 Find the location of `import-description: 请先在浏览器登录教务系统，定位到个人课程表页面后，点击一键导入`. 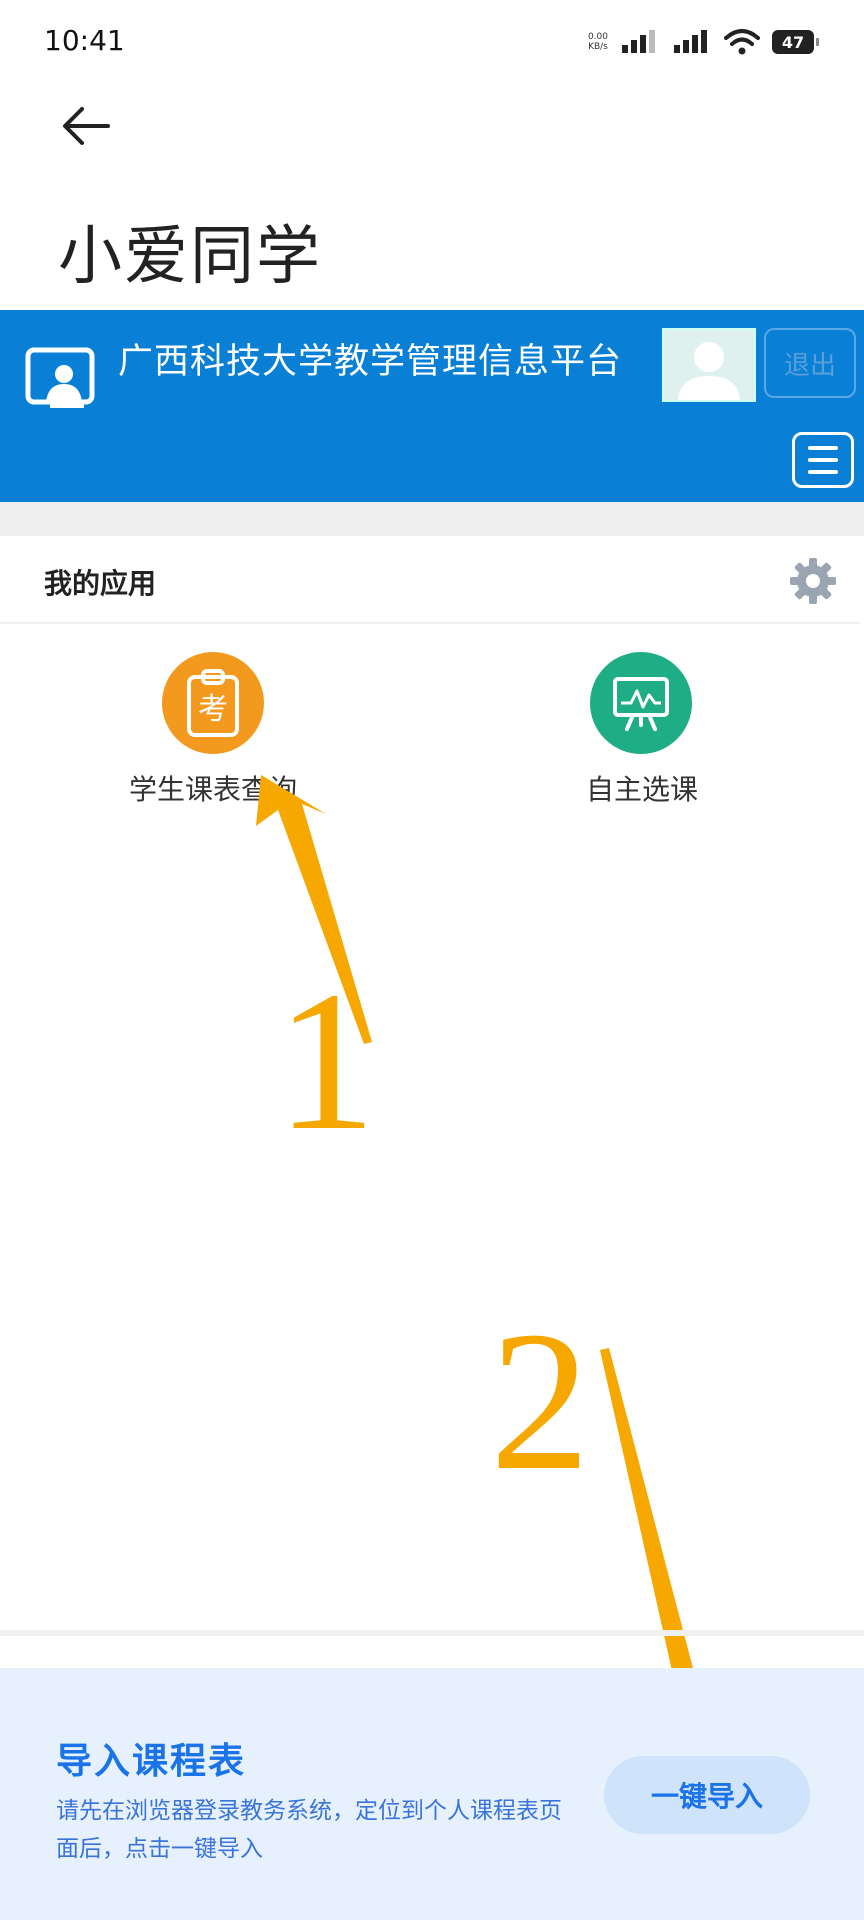

import-description: 请先在浏览器登录教务系统，定位到个人课程表页面后，点击一键导入 is located at coordinates (309, 1830).